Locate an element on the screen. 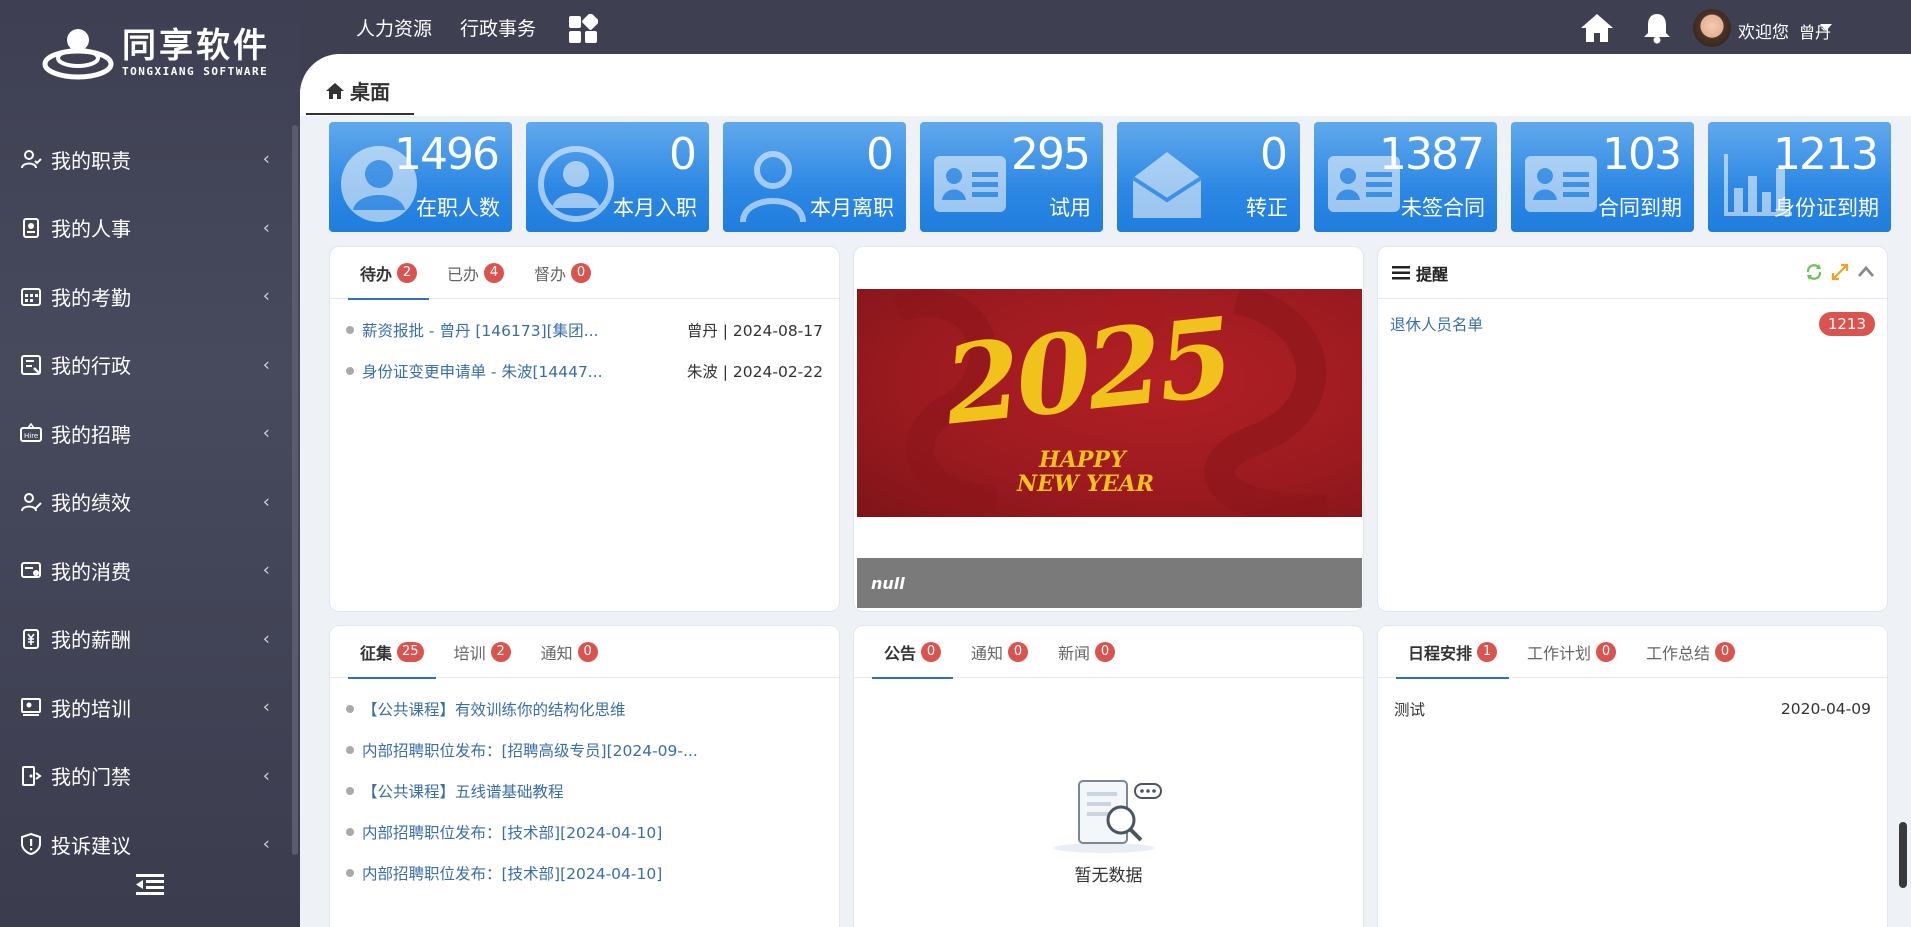  list-item: 【公共课程】有效训练你的结构化思维 is located at coordinates (584, 708).